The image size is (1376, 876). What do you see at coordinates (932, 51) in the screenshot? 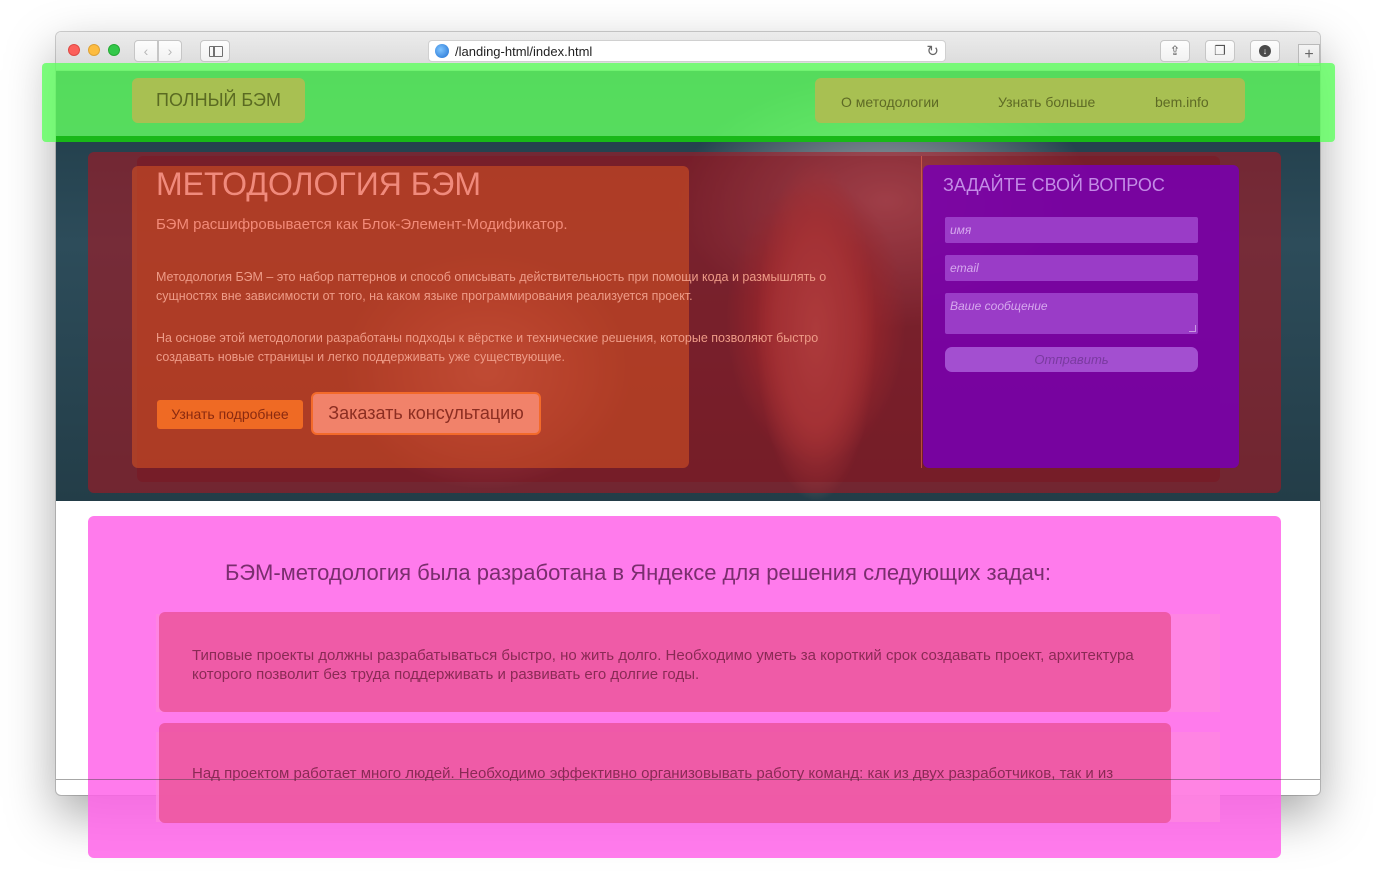
I see `reload-icon: ↻` at bounding box center [932, 51].